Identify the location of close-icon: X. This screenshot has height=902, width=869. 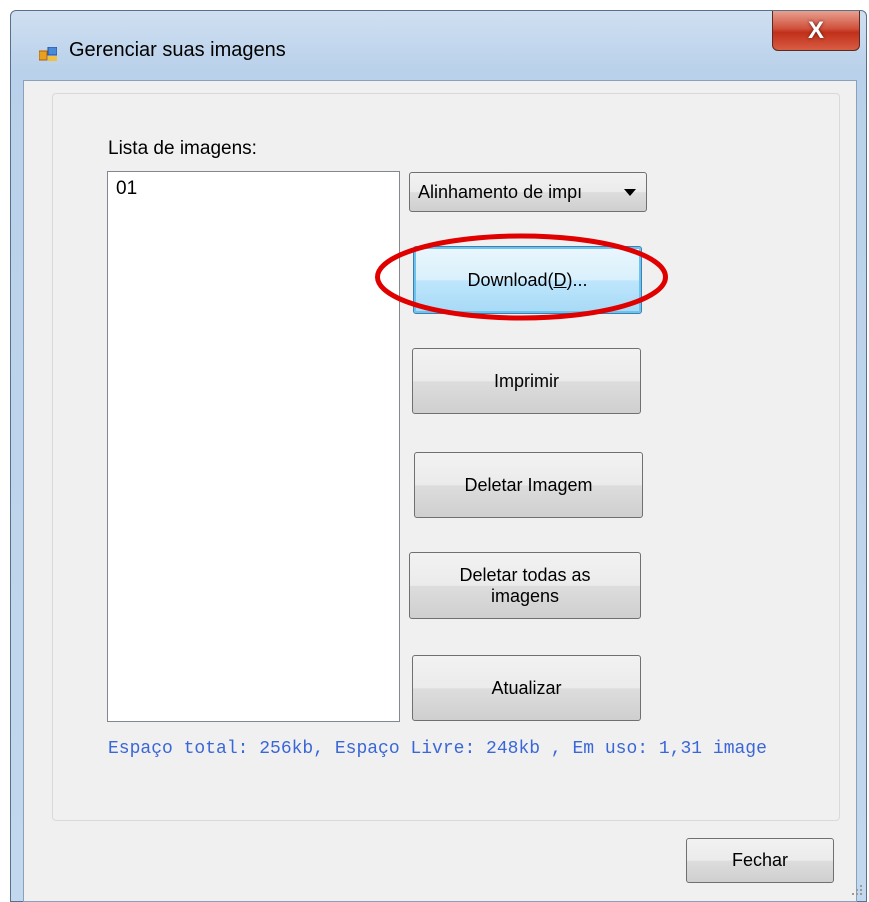
(815, 30).